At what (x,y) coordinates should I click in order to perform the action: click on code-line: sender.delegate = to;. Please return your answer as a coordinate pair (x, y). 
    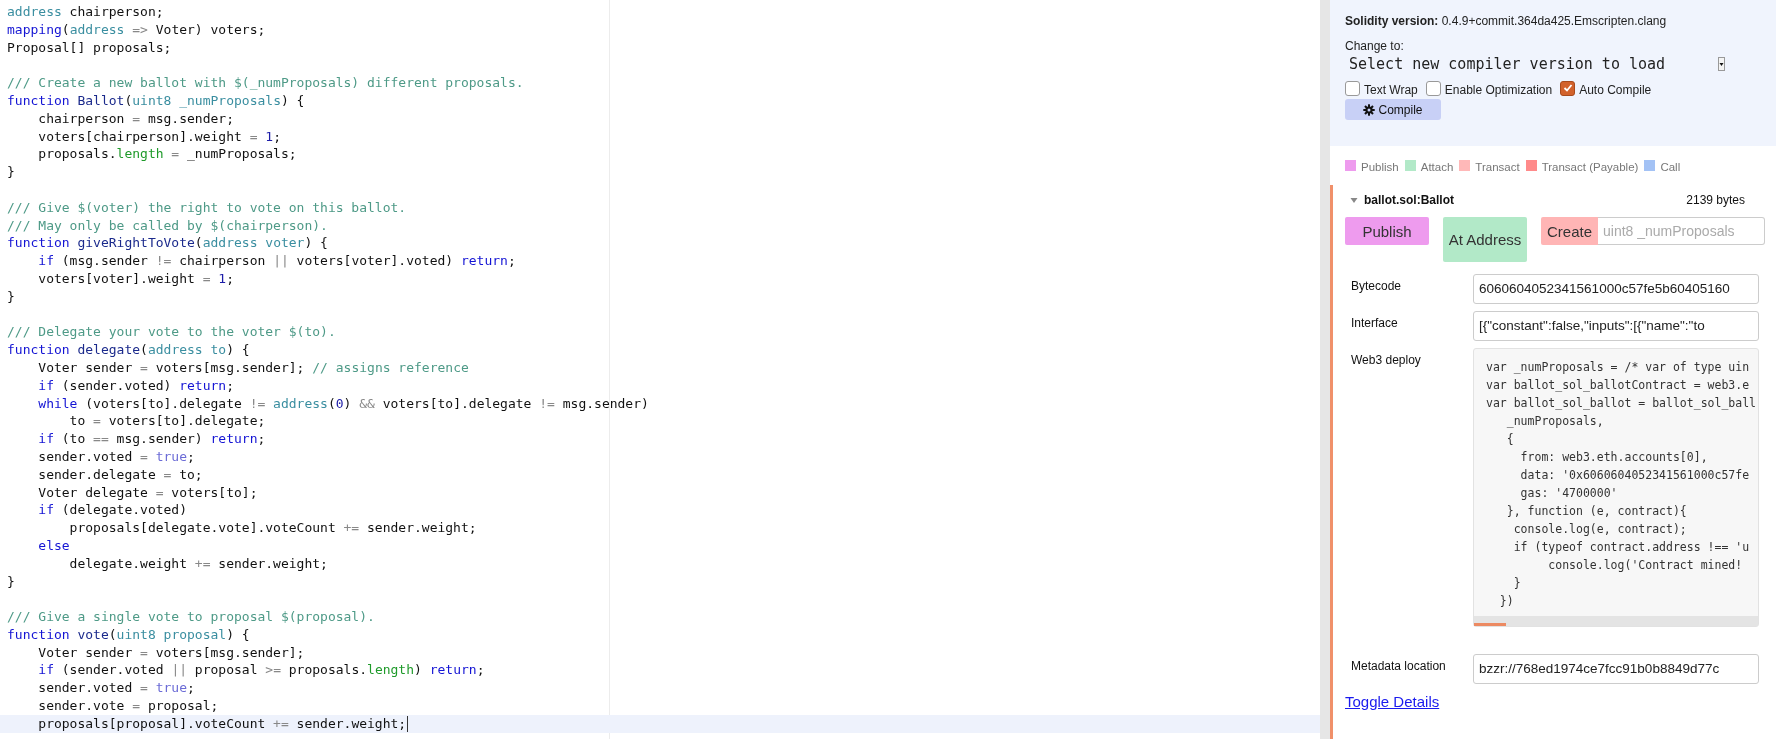
    Looking at the image, I should click on (120, 474).